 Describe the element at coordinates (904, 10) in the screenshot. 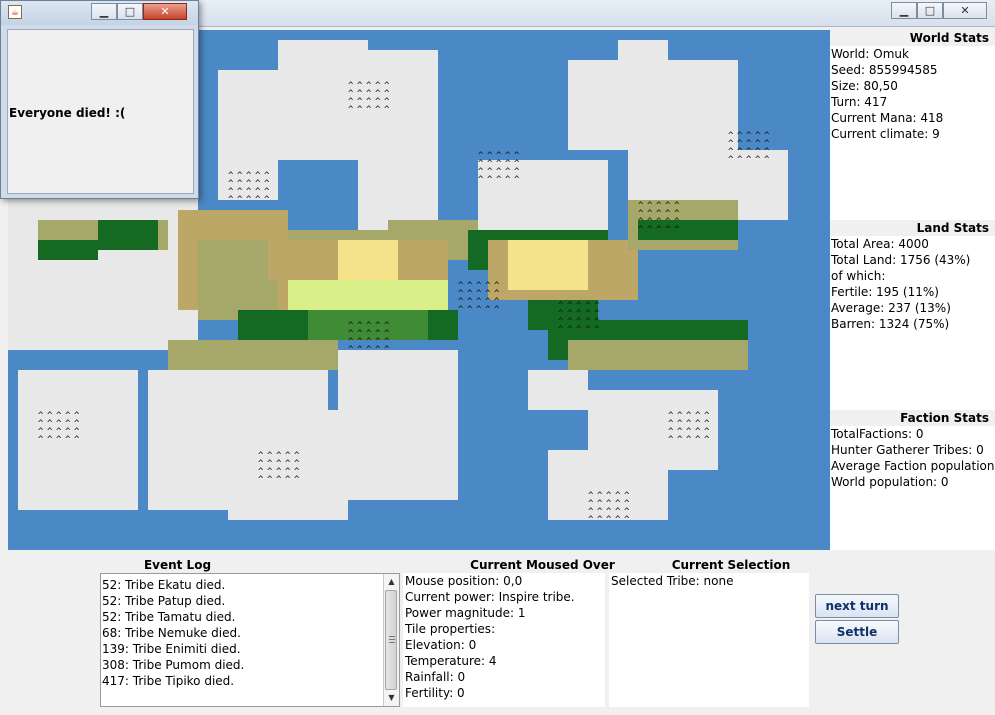

I see `minimize-icon: ▁` at that location.